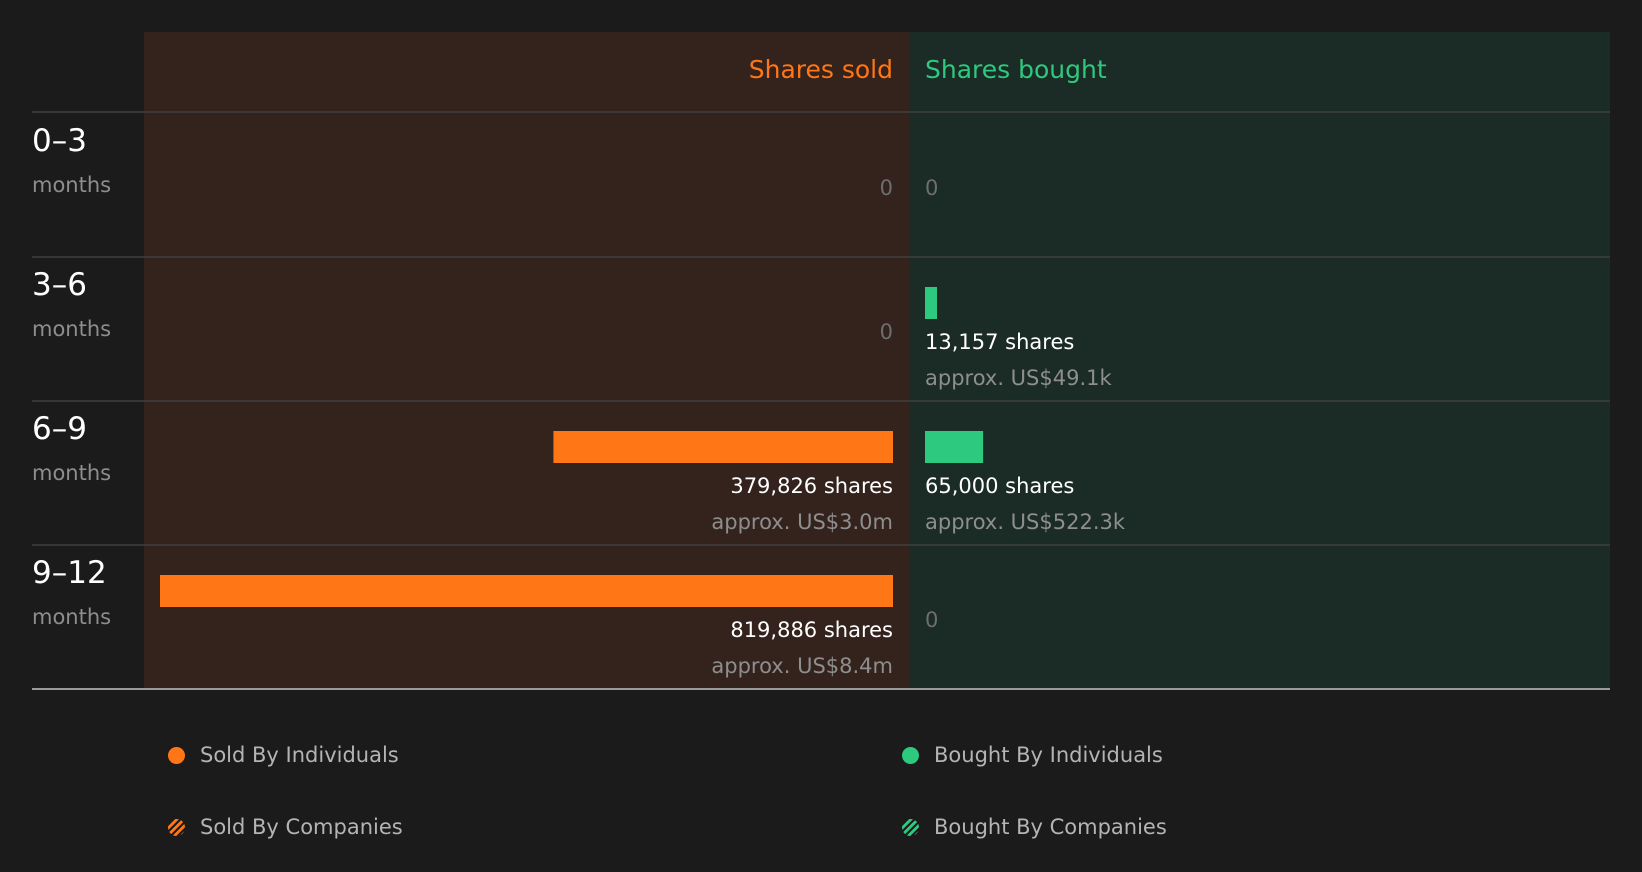  I want to click on row-range-label: 6–9, so click(59, 429).